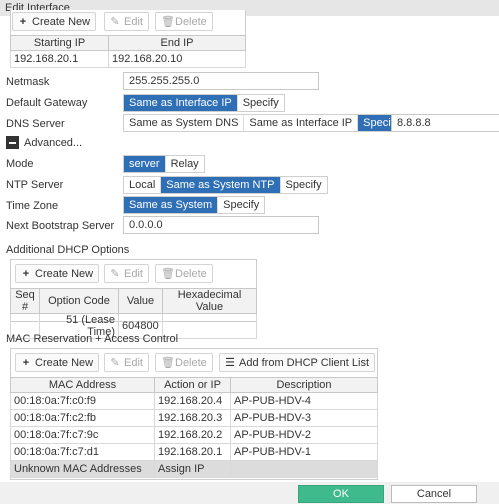  I want to click on dns-label: DNS Server, so click(35, 124).